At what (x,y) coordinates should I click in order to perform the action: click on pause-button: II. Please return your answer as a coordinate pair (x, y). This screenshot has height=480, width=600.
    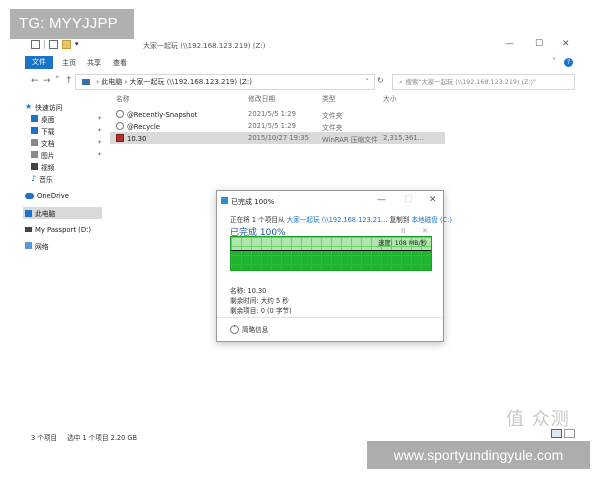
    Looking at the image, I should click on (403, 231).